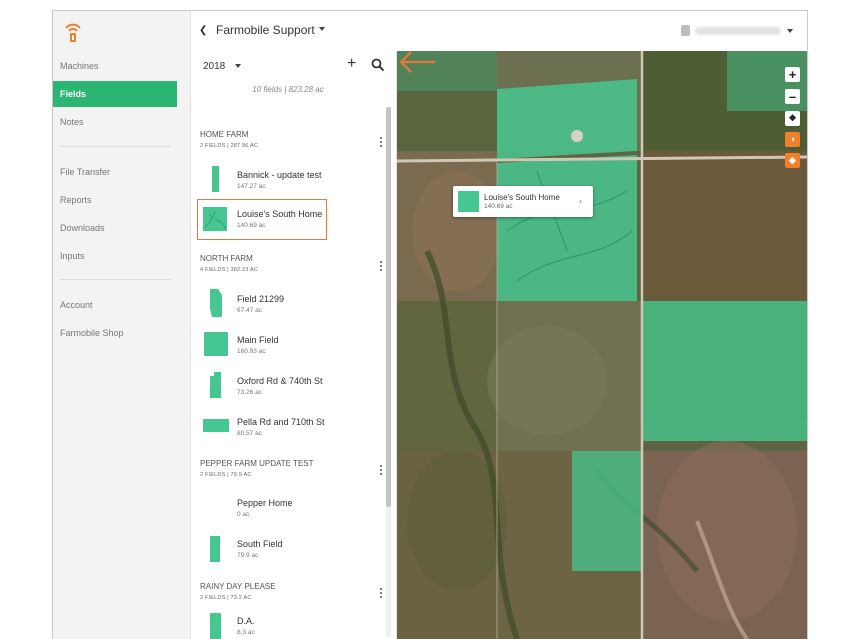 This screenshot has height=639, width=842. What do you see at coordinates (115, 66) in the screenshot?
I see `sidebar-item-machines: Machines` at bounding box center [115, 66].